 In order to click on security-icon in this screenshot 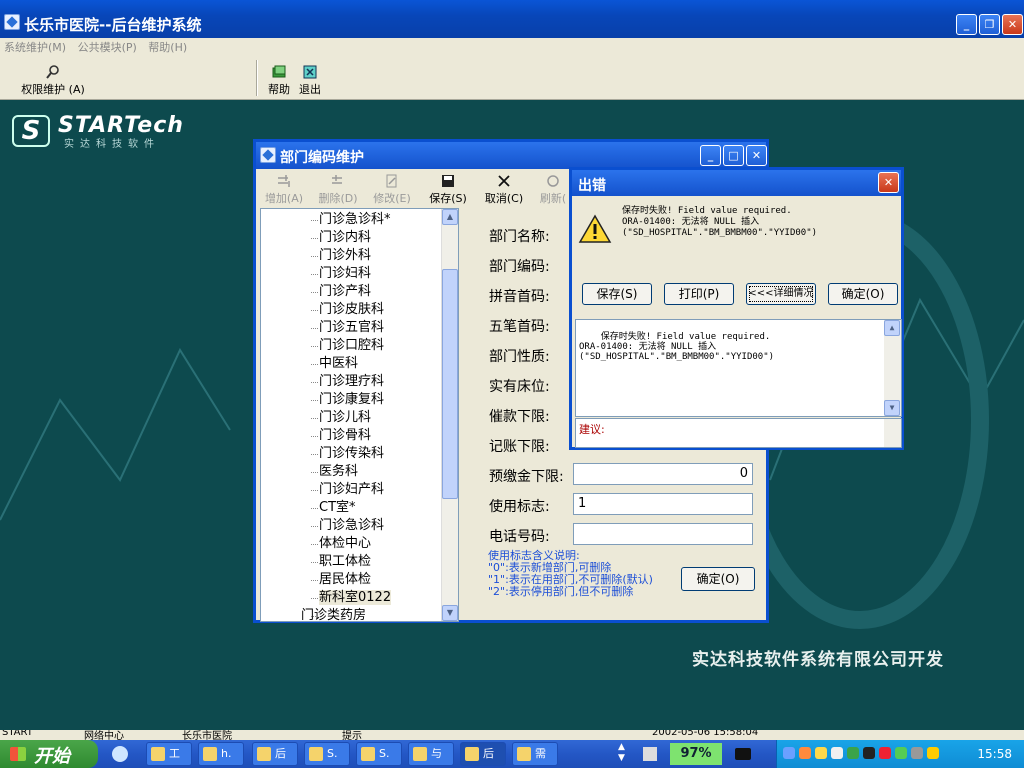, I will do `click(901, 753)`.